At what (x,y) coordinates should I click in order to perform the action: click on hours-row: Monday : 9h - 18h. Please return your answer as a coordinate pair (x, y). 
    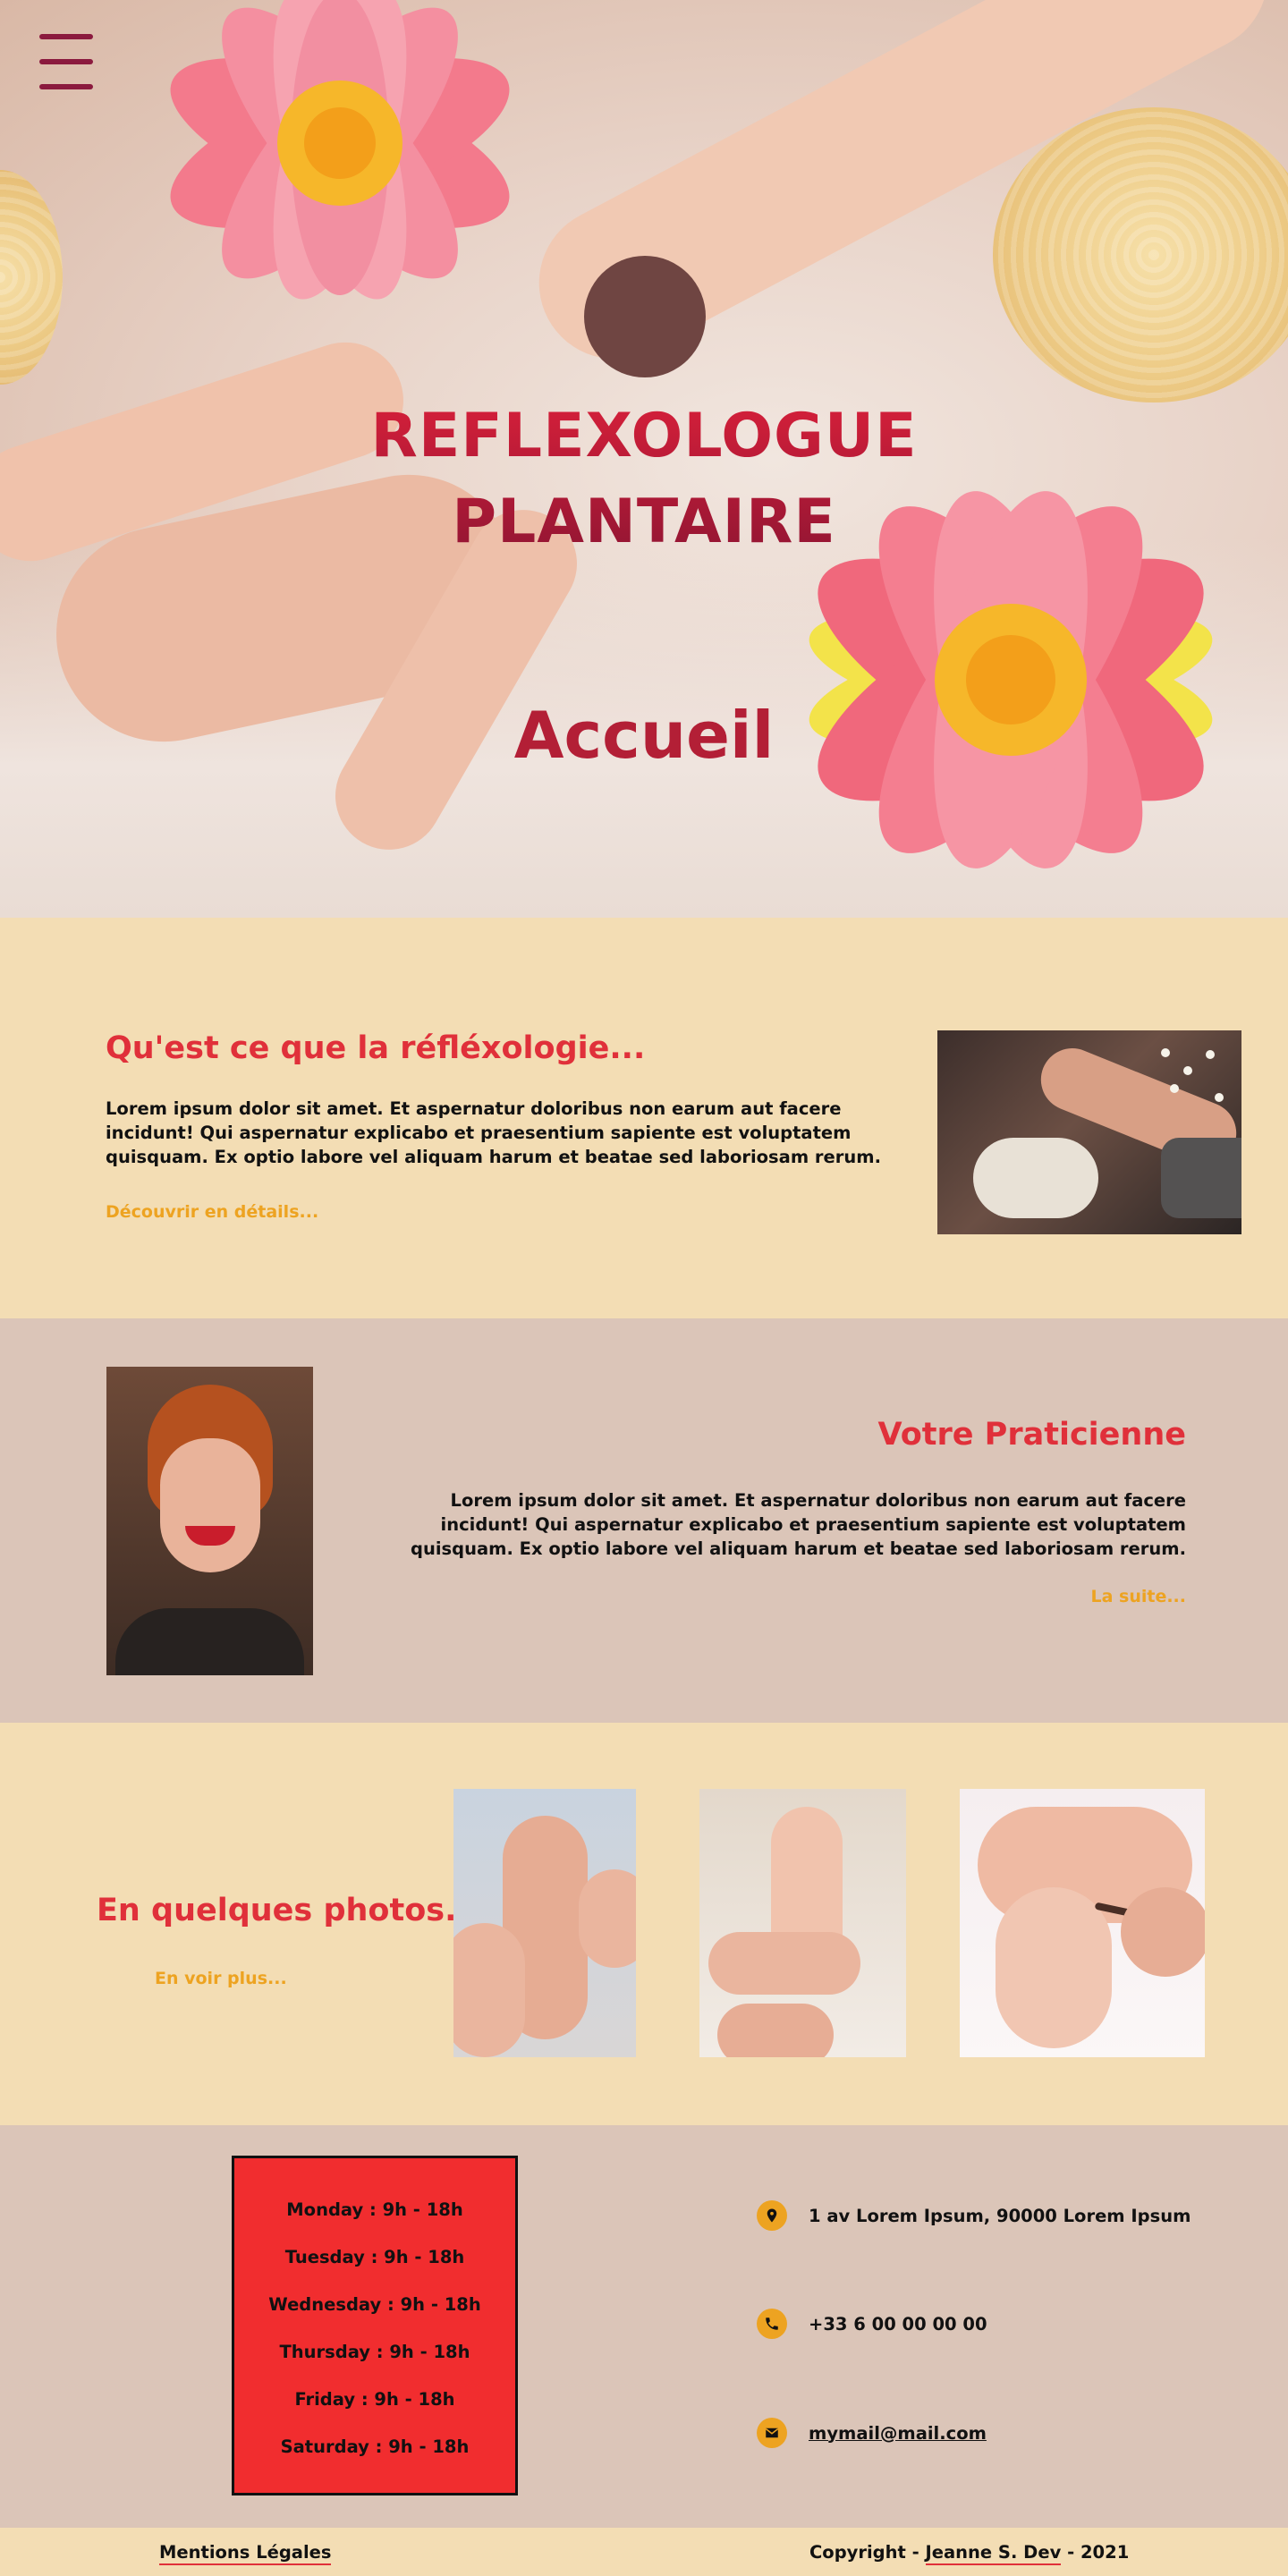
    Looking at the image, I should click on (374, 2209).